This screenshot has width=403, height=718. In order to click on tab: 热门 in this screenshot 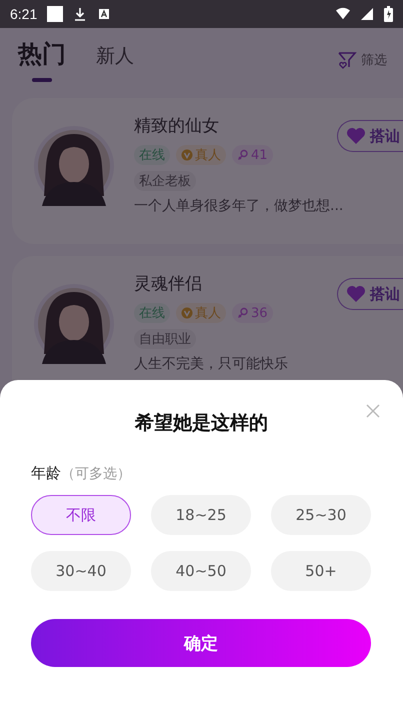, I will do `click(42, 60)`.